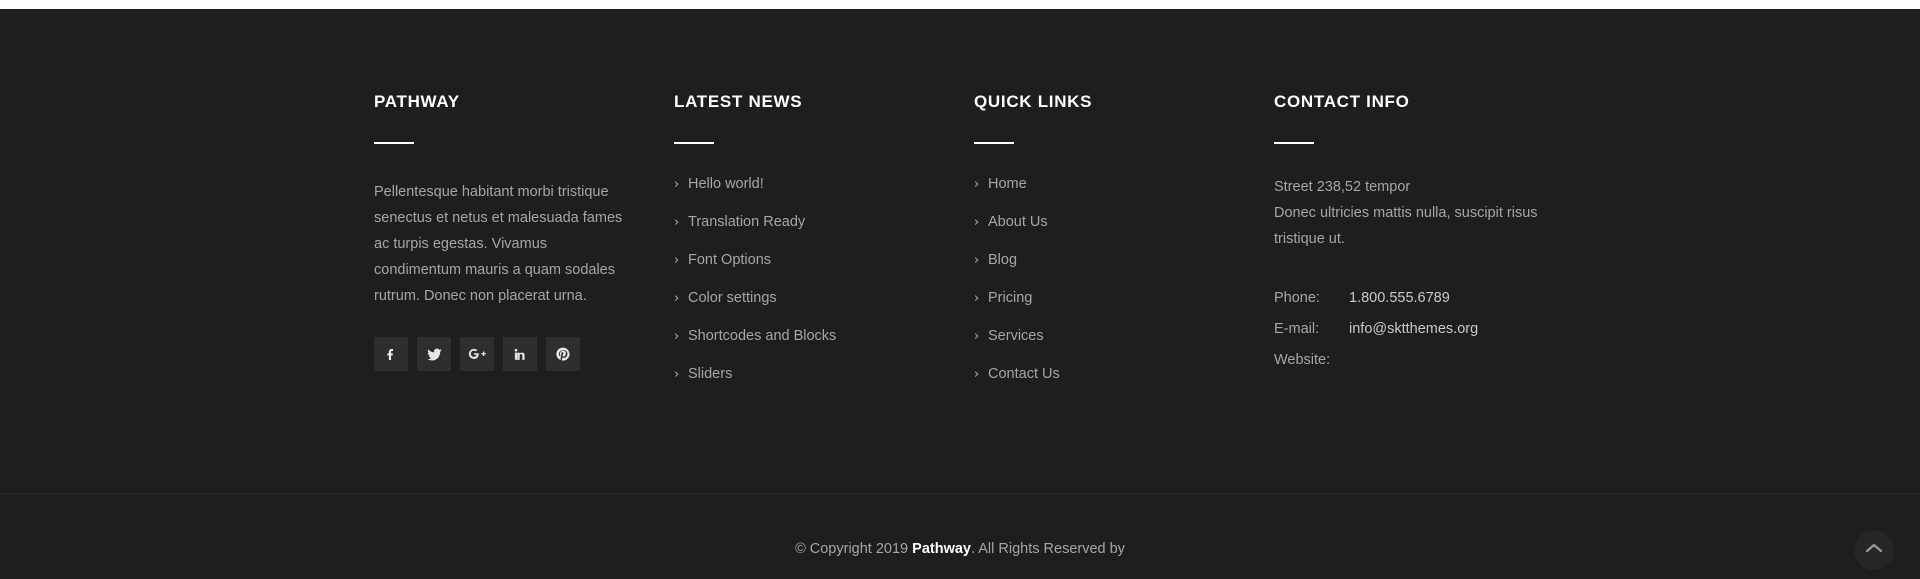  Describe the element at coordinates (730, 260) in the screenshot. I see `list-item-label: Font Options` at that location.